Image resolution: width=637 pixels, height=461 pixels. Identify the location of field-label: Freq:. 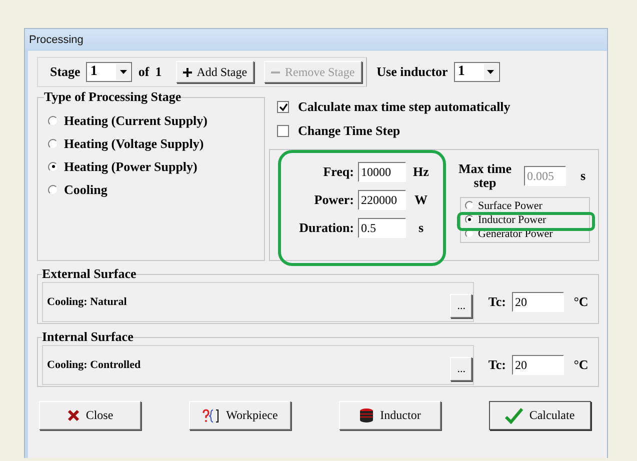
(338, 172).